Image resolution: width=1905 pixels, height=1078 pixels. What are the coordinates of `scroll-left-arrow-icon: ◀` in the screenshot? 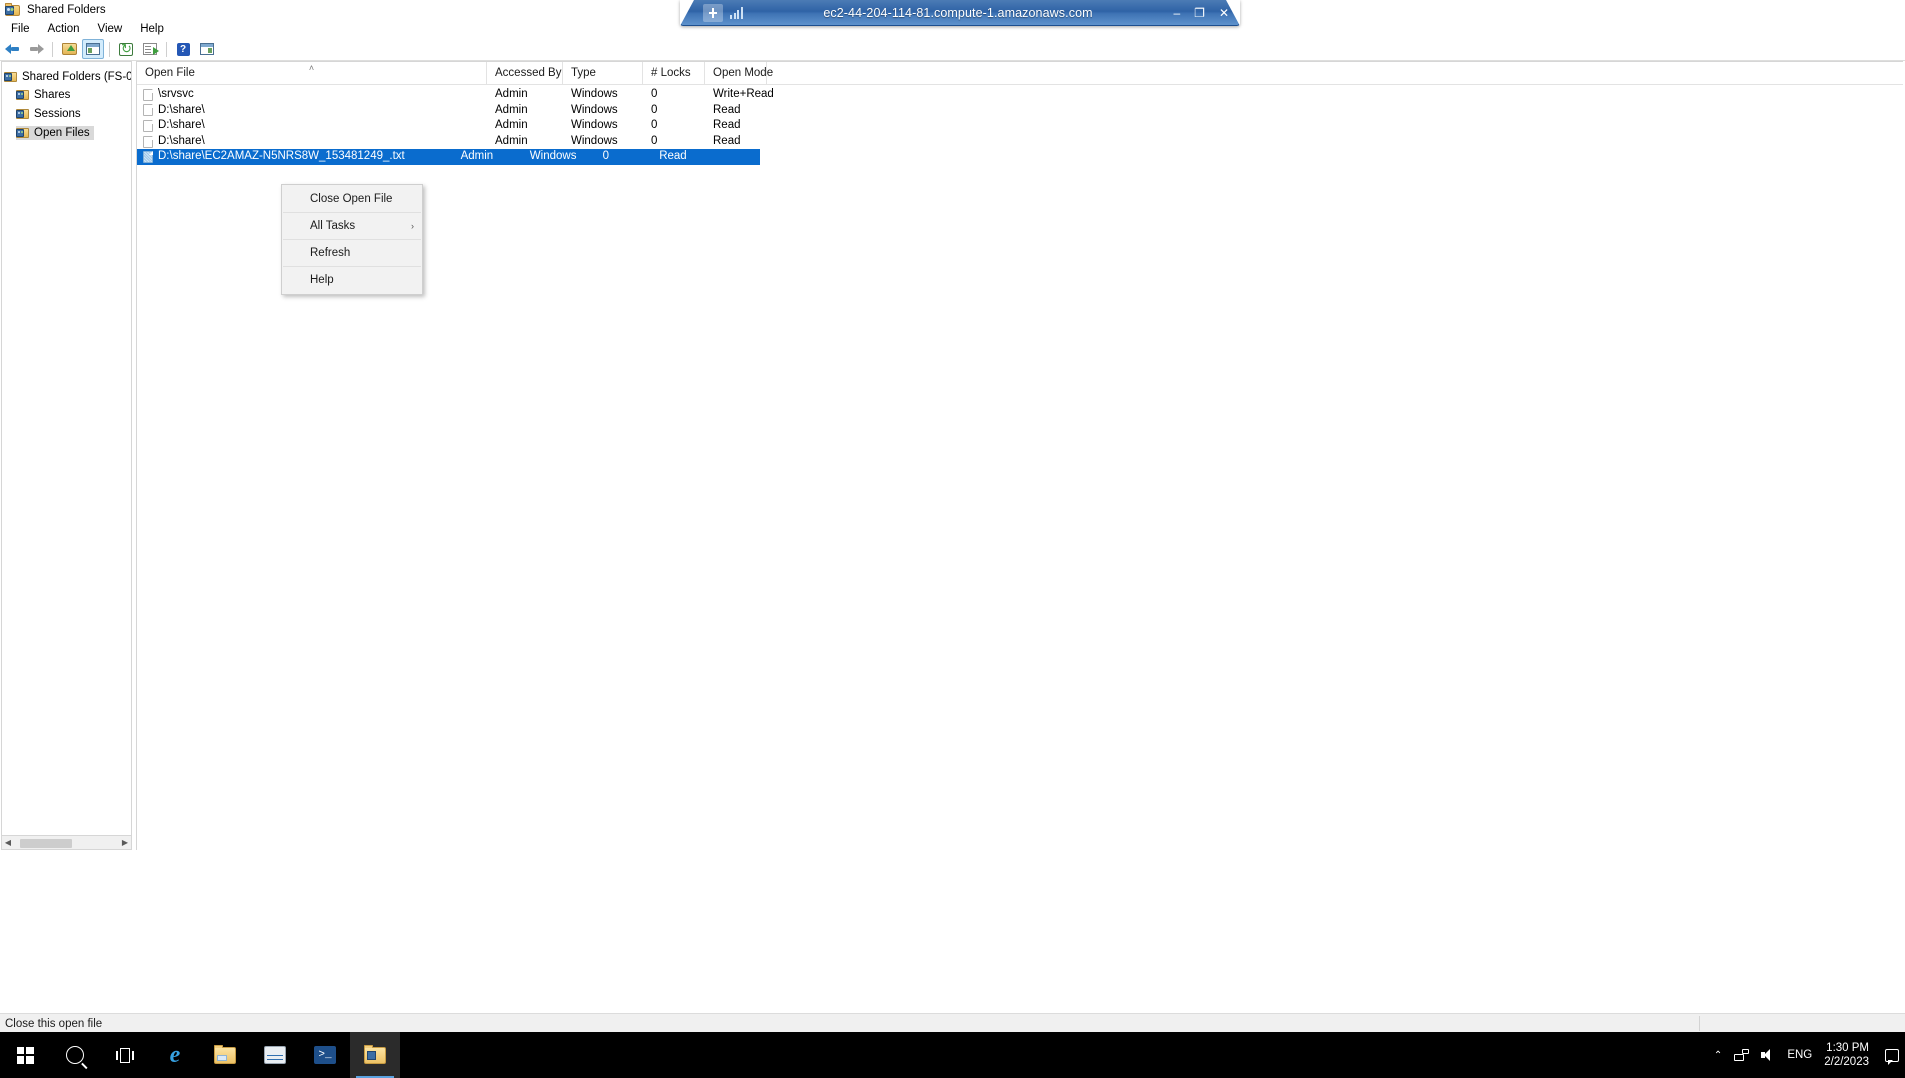 It's located at (8, 843).